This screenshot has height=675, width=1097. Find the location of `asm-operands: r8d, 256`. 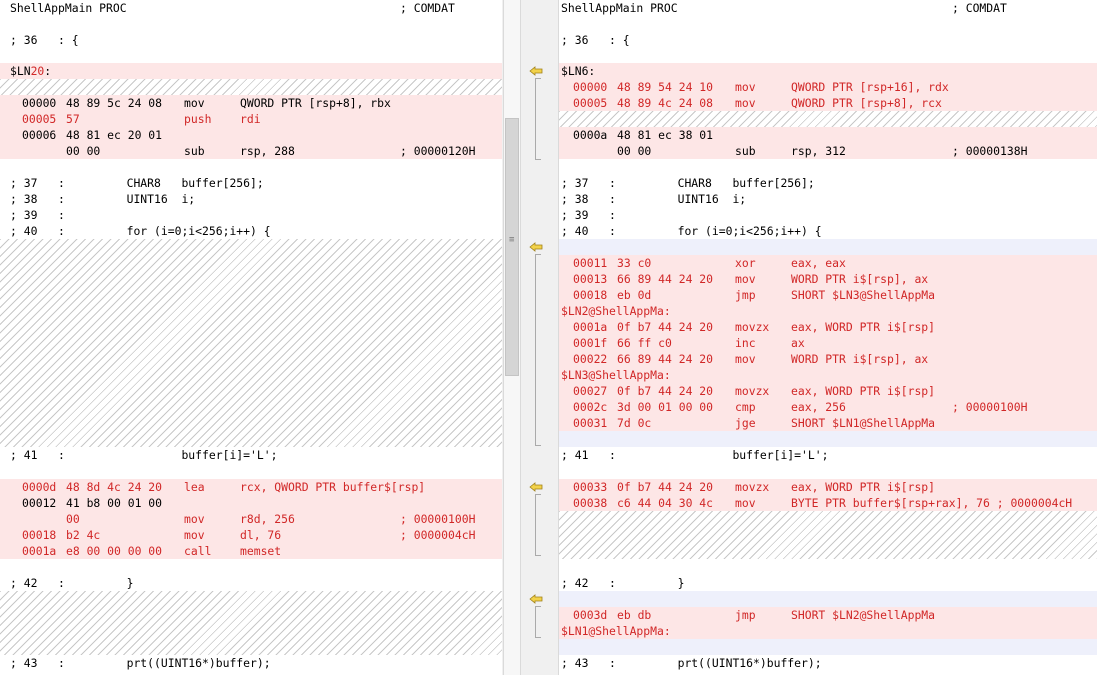

asm-operands: r8d, 256 is located at coordinates (267, 519).